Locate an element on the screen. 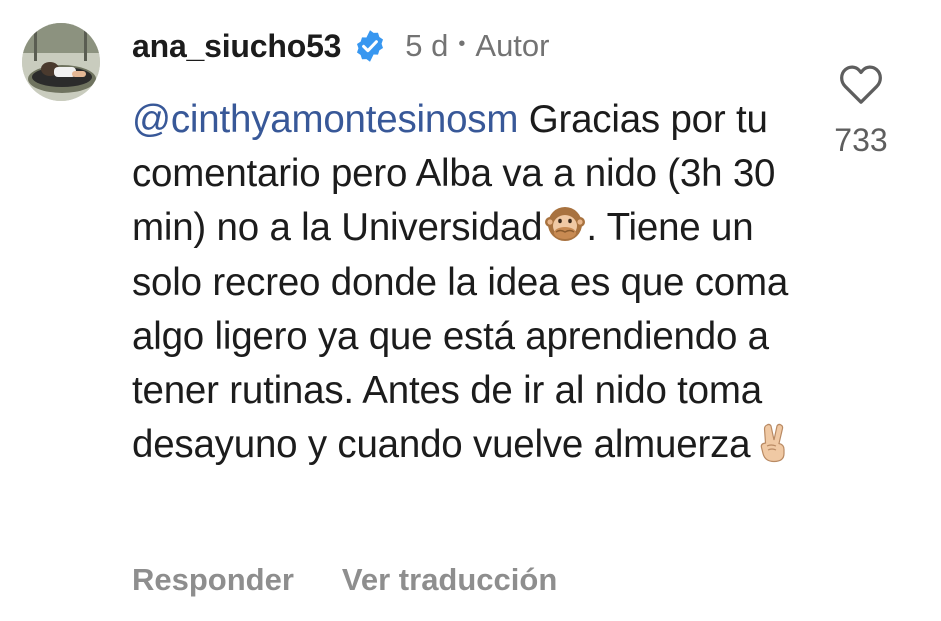 This screenshot has width=941, height=621. comment-actions: Responder Ver traducción is located at coordinates (344, 580).